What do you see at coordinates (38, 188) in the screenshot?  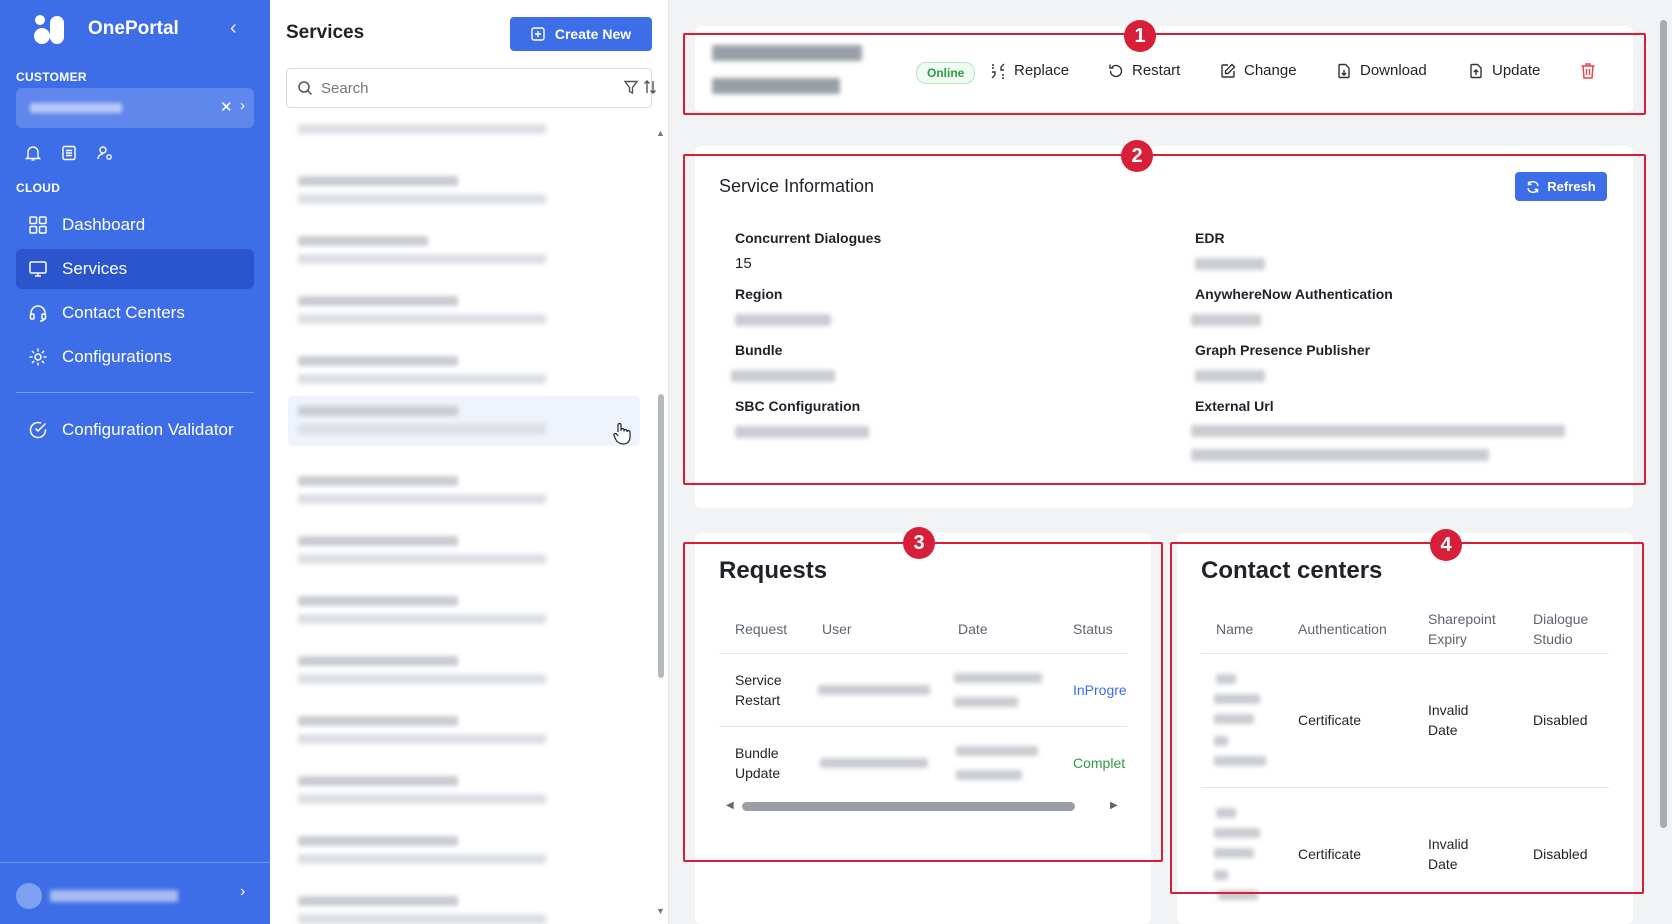 I see `cloud-section-label: CLOUD` at bounding box center [38, 188].